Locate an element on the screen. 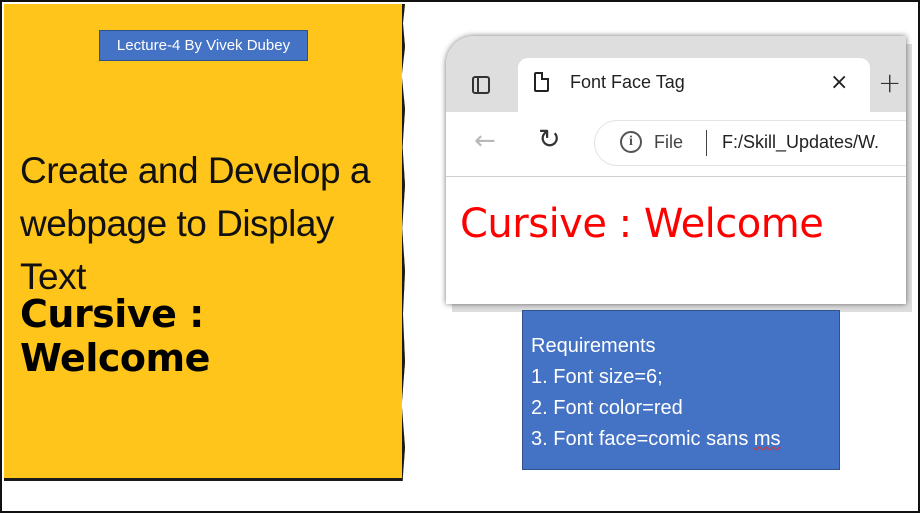 This screenshot has width=920, height=513. requirement-item-1: 1. Font size=6; is located at coordinates (597, 377).